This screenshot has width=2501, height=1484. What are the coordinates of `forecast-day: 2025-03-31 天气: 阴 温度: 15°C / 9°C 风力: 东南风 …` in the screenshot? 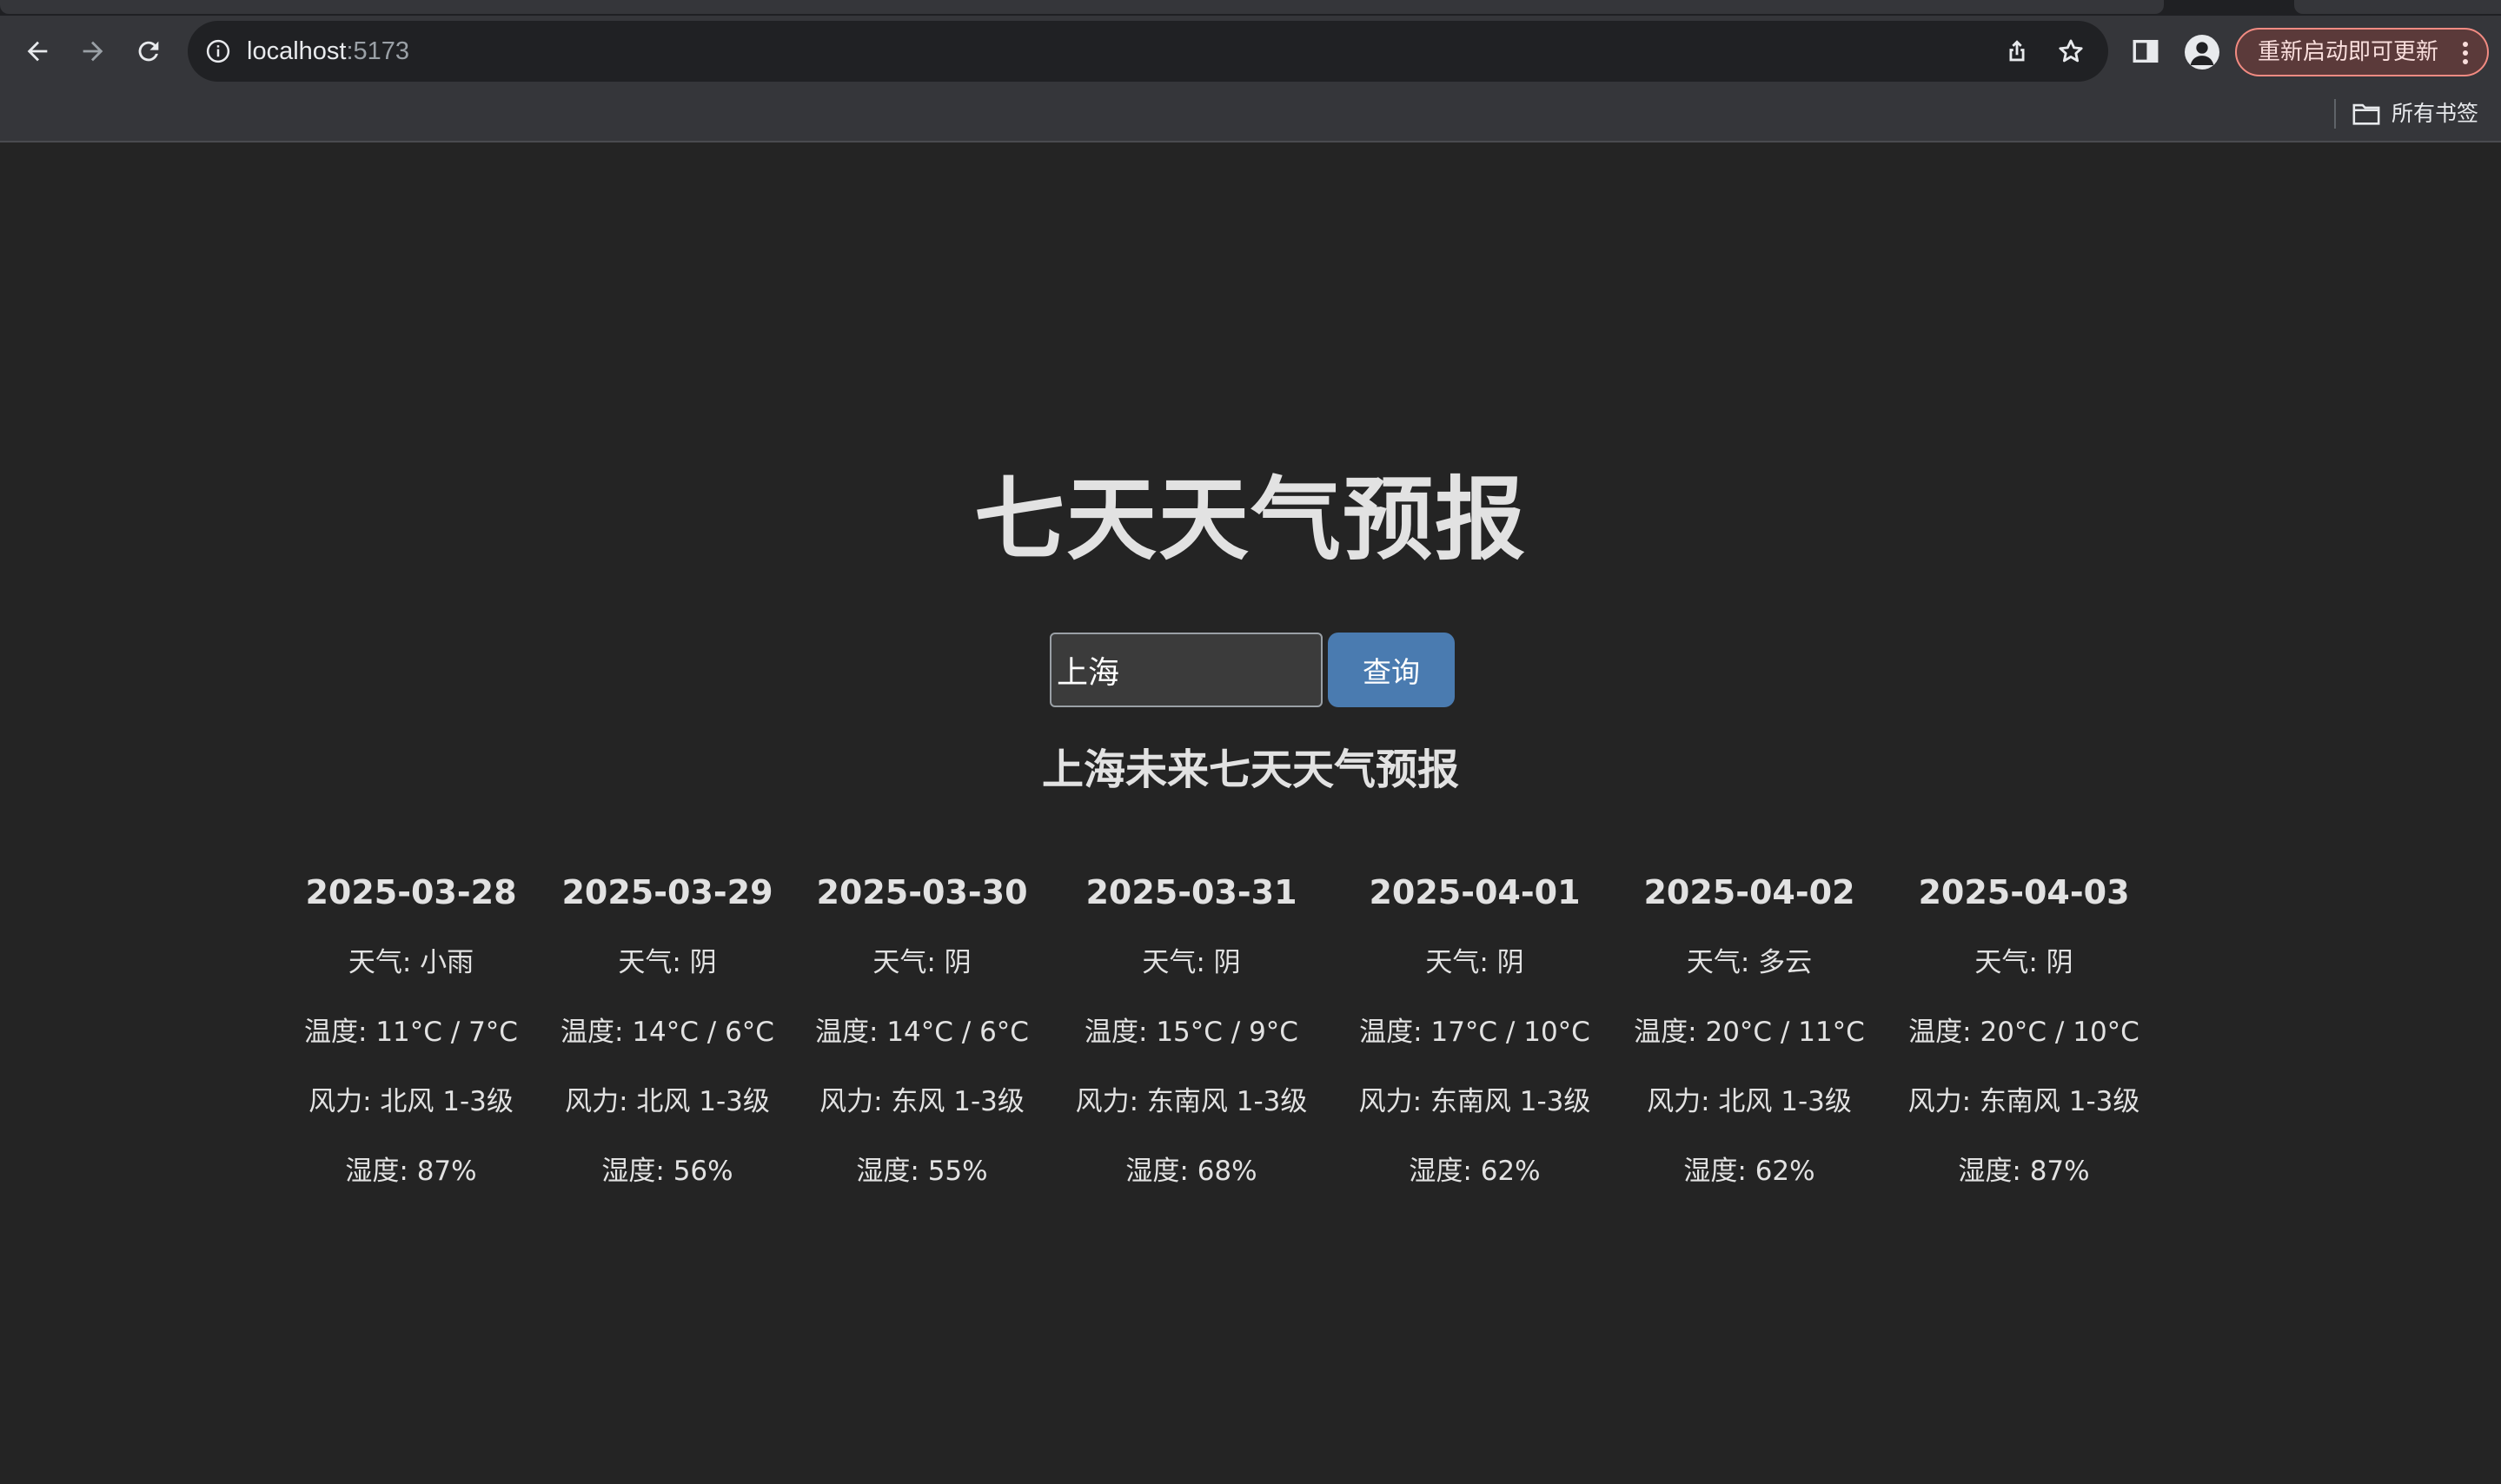 It's located at (1192, 1030).